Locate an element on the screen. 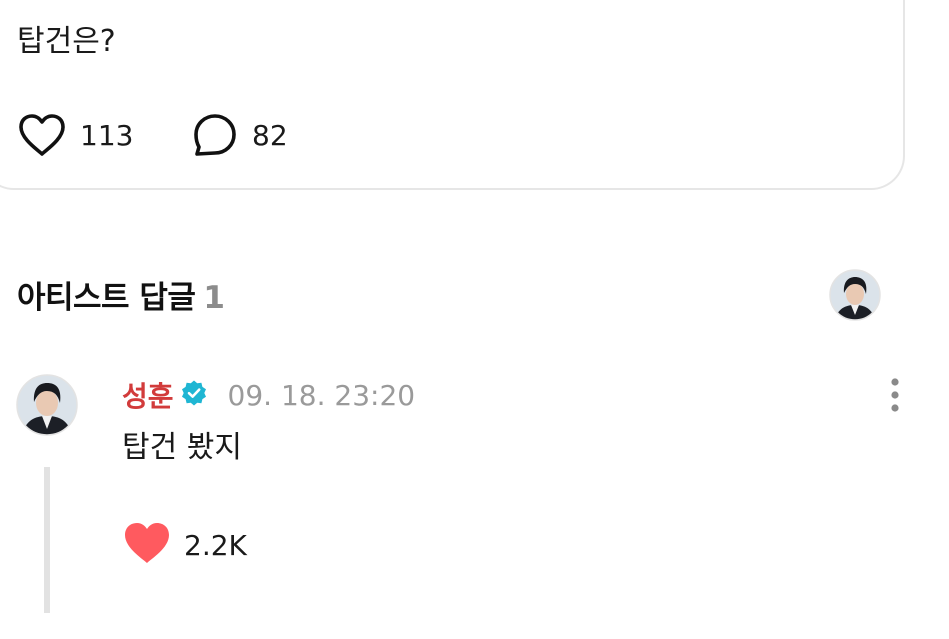  reply-meta: 성훈 09. 18. 23:20 is located at coordinates (268, 395).